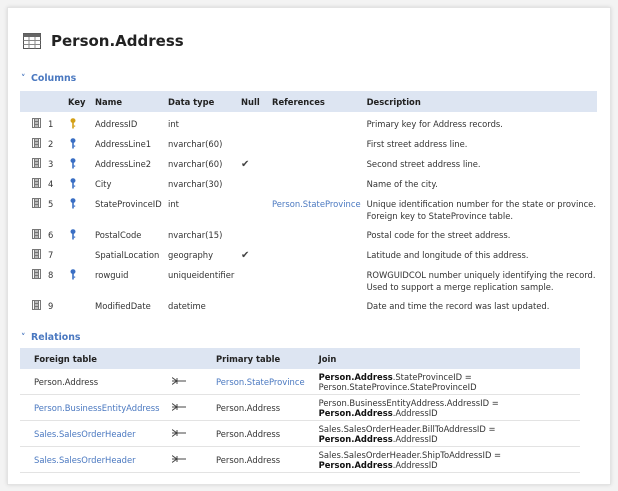 Image resolution: width=618 pixels, height=491 pixels. Describe the element at coordinates (408, 402) in the screenshot. I see `join-part: Person.BusinessEntityAddress.AddressID =` at that location.